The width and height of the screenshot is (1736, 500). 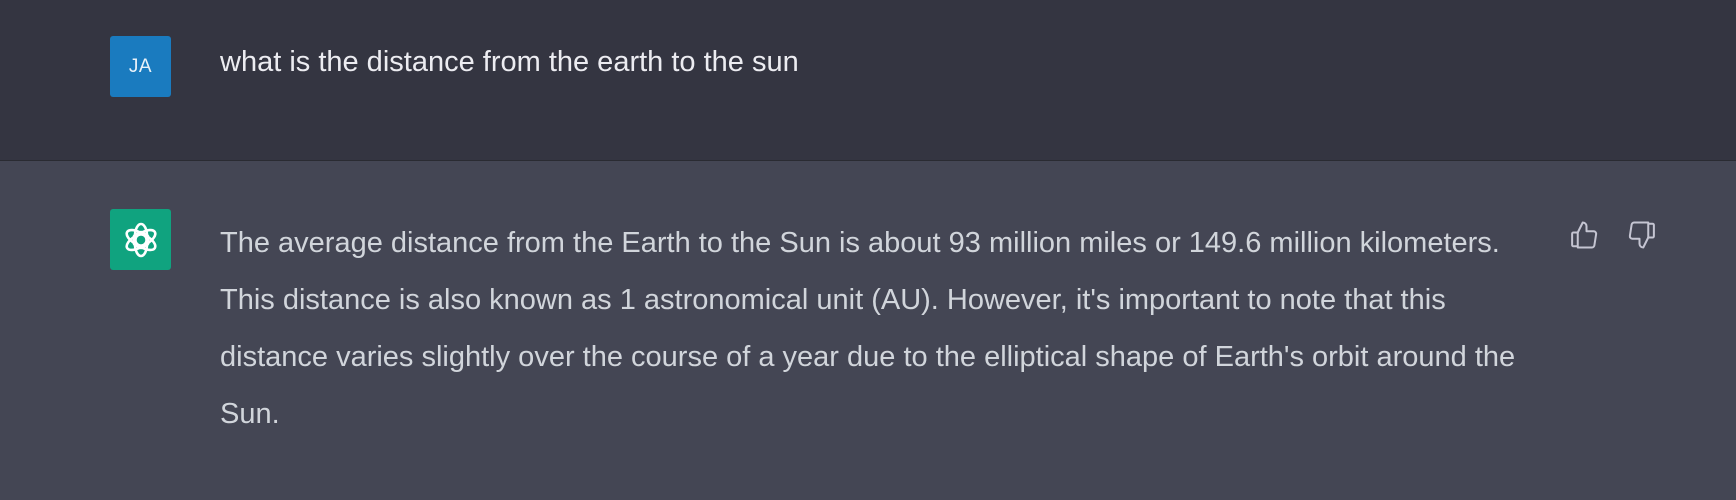 What do you see at coordinates (1613, 235) in the screenshot?
I see `feedback-buttons` at bounding box center [1613, 235].